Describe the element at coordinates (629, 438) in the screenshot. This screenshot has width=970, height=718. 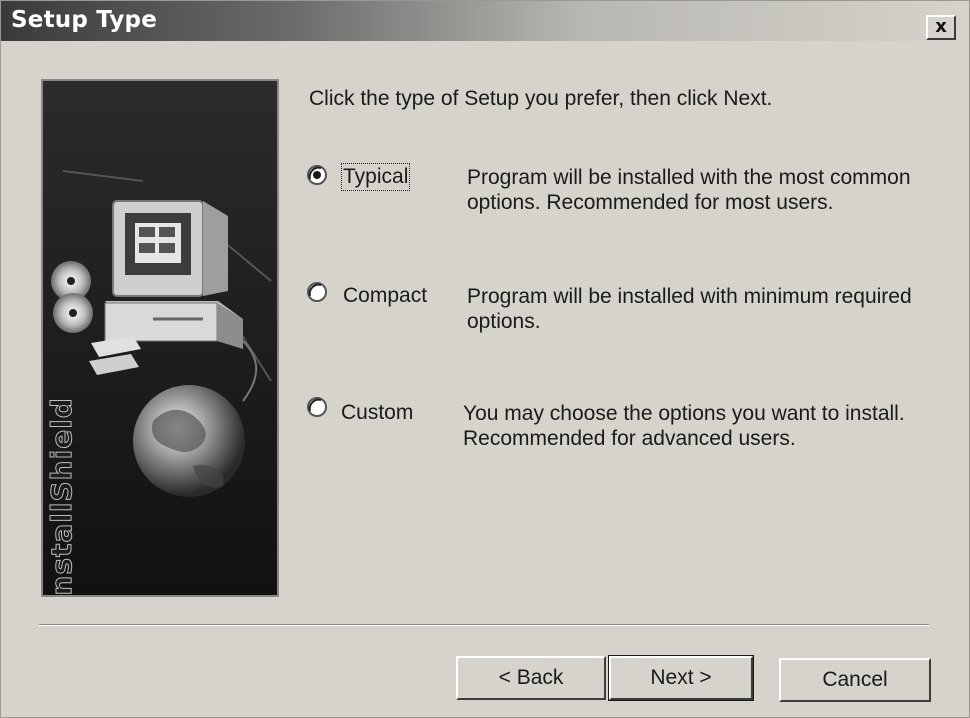
I see `custom-desc-line2: Recommended for advanced users.` at that location.